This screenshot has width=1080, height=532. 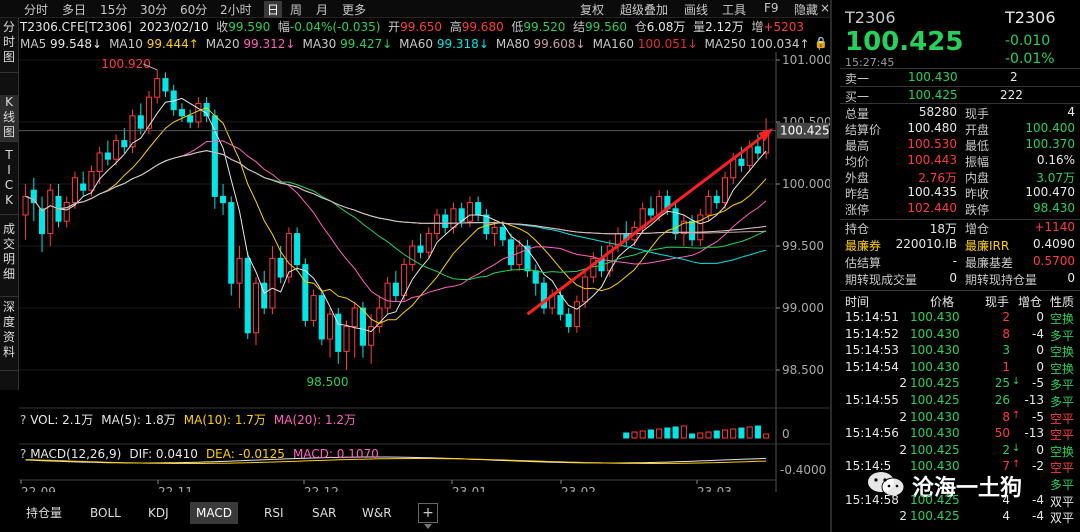 I want to click on indicator-tab-3: MACD, so click(x=214, y=513).